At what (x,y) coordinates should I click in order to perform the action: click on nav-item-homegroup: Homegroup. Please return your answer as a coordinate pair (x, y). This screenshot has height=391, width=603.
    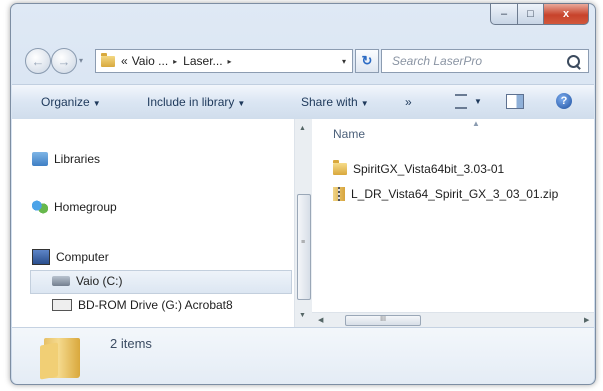
    Looking at the image, I should click on (74, 207).